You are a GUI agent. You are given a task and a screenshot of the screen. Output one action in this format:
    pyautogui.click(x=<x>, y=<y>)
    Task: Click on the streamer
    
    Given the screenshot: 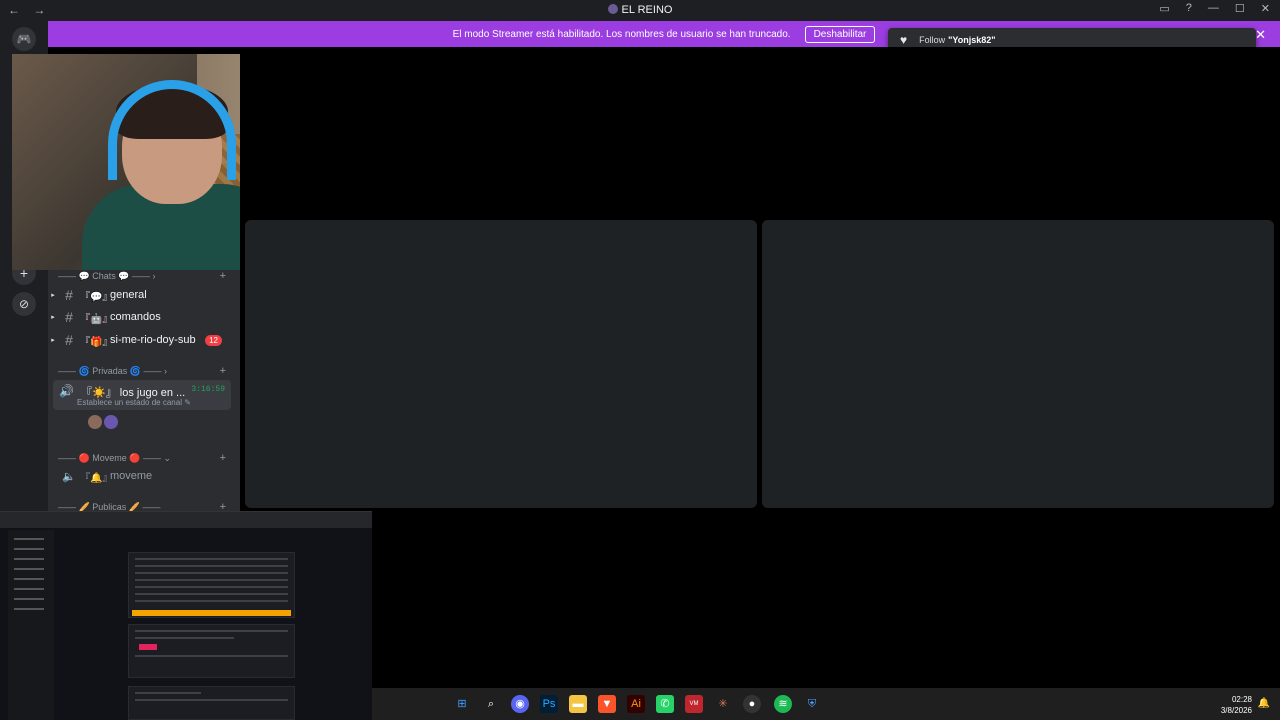 What is the action you would take?
    pyautogui.click(x=182, y=172)
    